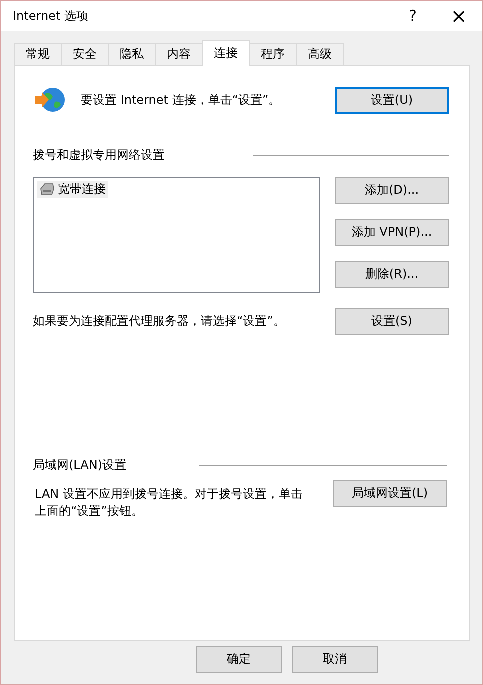 The image size is (483, 685). What do you see at coordinates (459, 16) in the screenshot?
I see `close-button: ×` at bounding box center [459, 16].